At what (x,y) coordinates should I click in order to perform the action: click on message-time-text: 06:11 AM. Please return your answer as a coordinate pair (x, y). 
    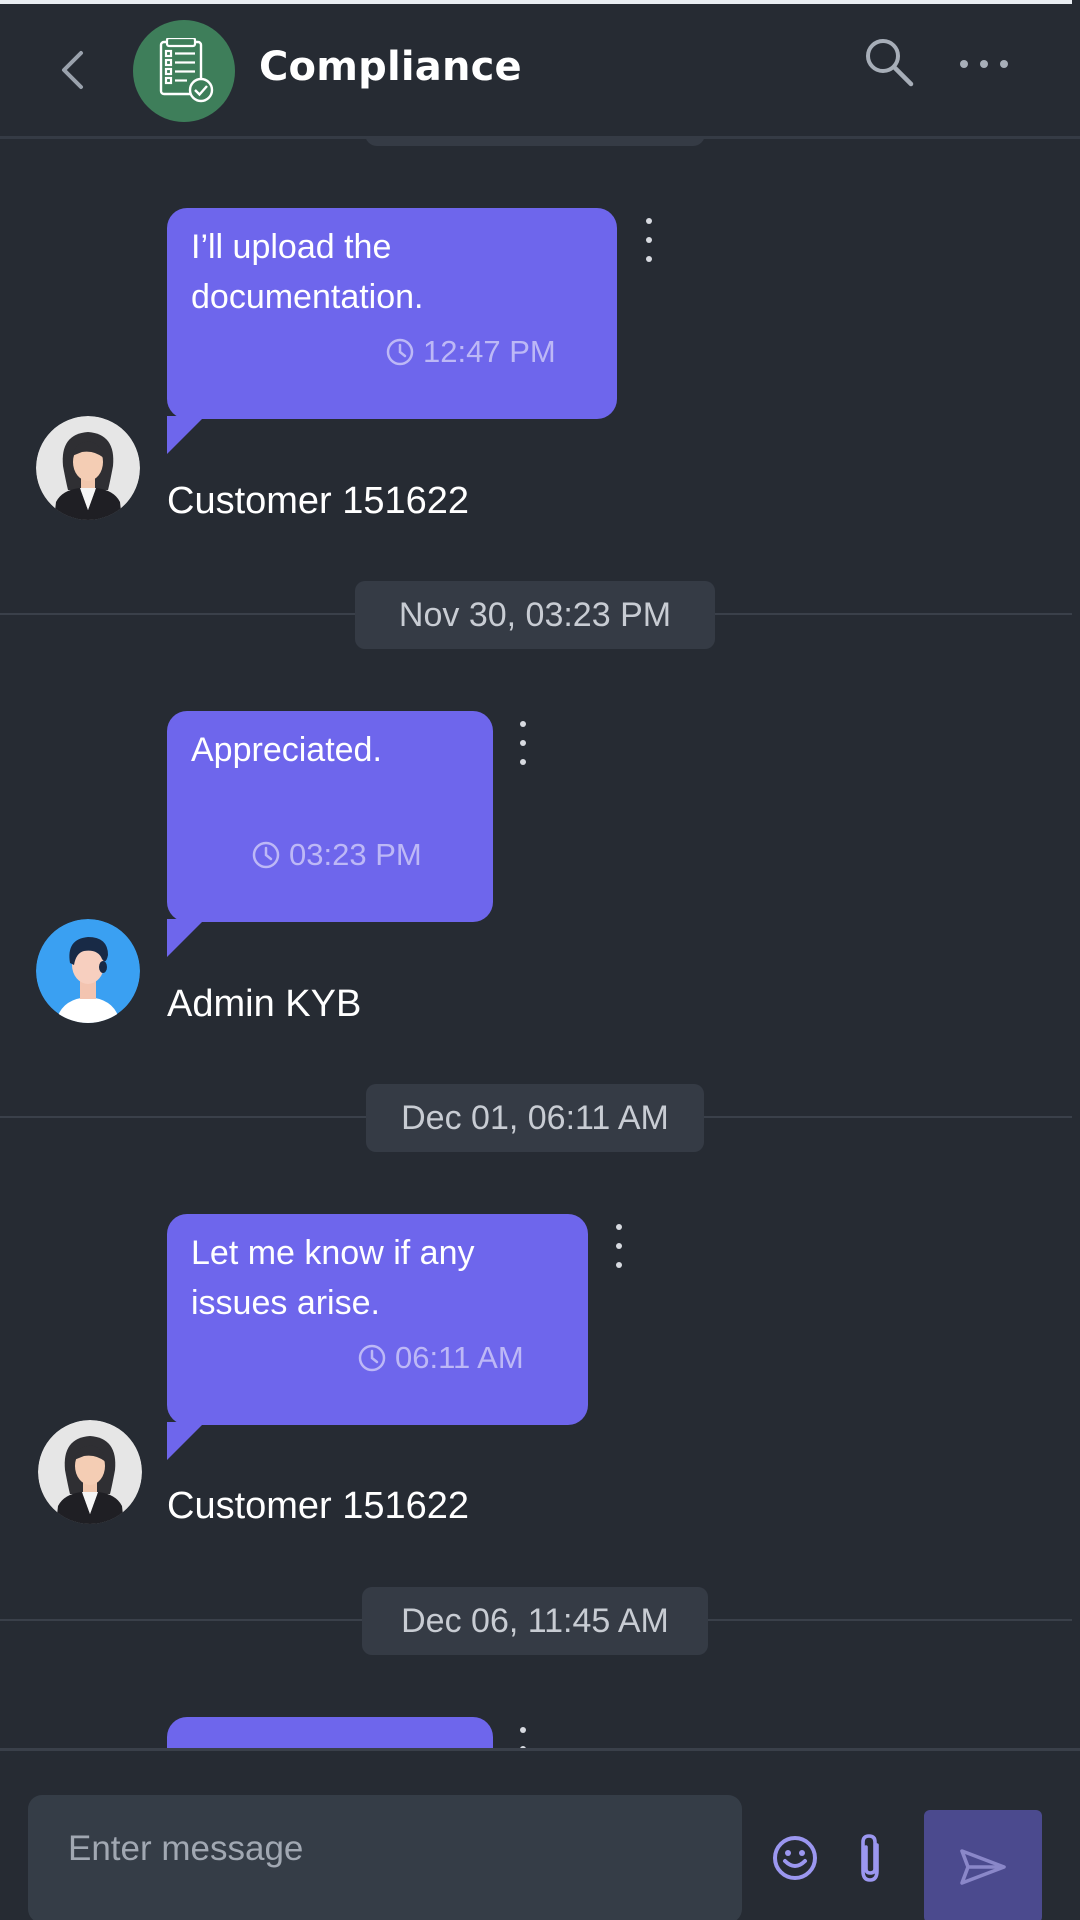
    Looking at the image, I should click on (459, 1357).